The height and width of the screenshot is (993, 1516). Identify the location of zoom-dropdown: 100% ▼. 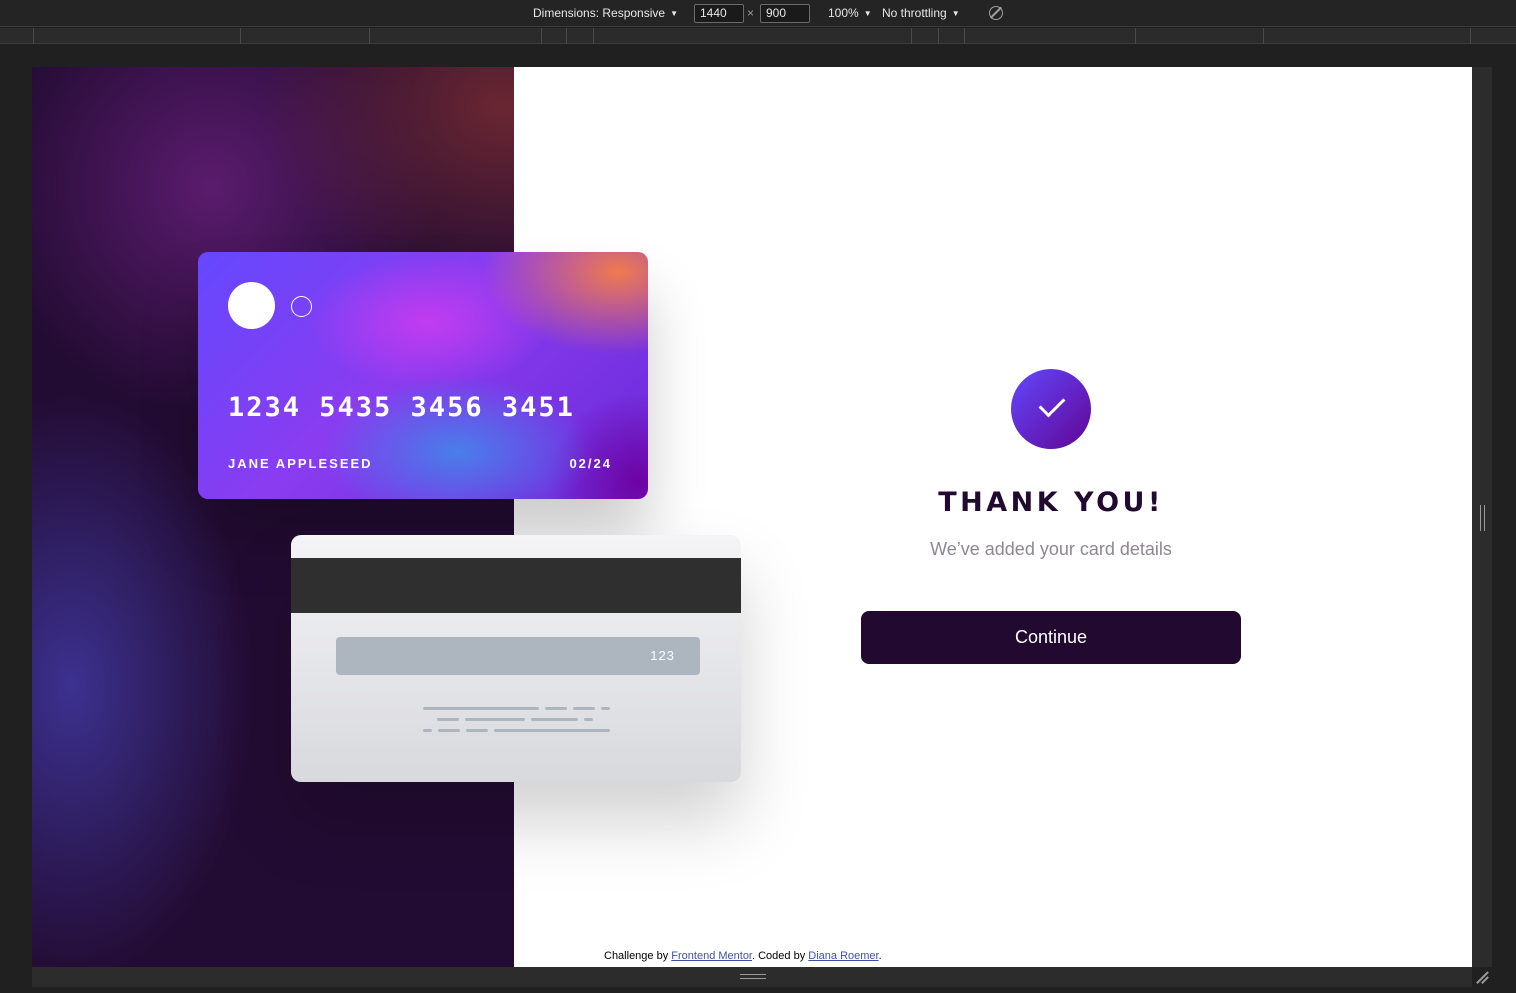
(850, 14).